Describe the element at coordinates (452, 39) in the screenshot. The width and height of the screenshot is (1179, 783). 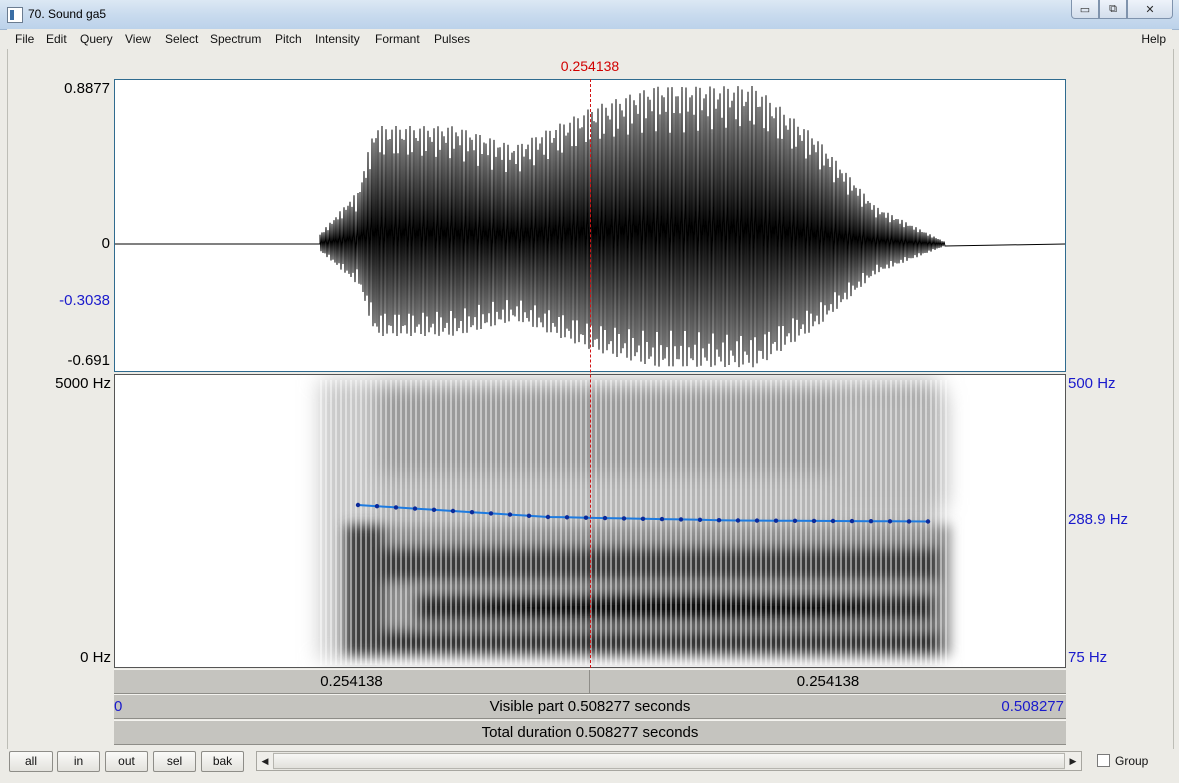
I see `menu-pulses: Pulses` at that location.